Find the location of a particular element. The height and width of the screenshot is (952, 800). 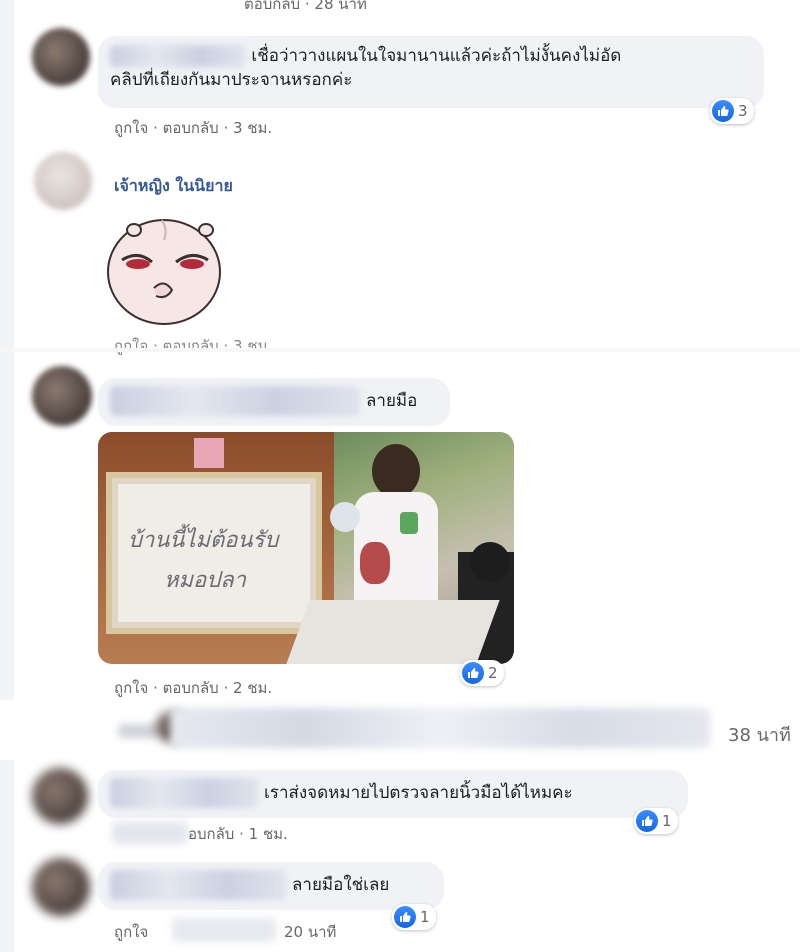

timestamp: 2 ชม. is located at coordinates (253, 688).